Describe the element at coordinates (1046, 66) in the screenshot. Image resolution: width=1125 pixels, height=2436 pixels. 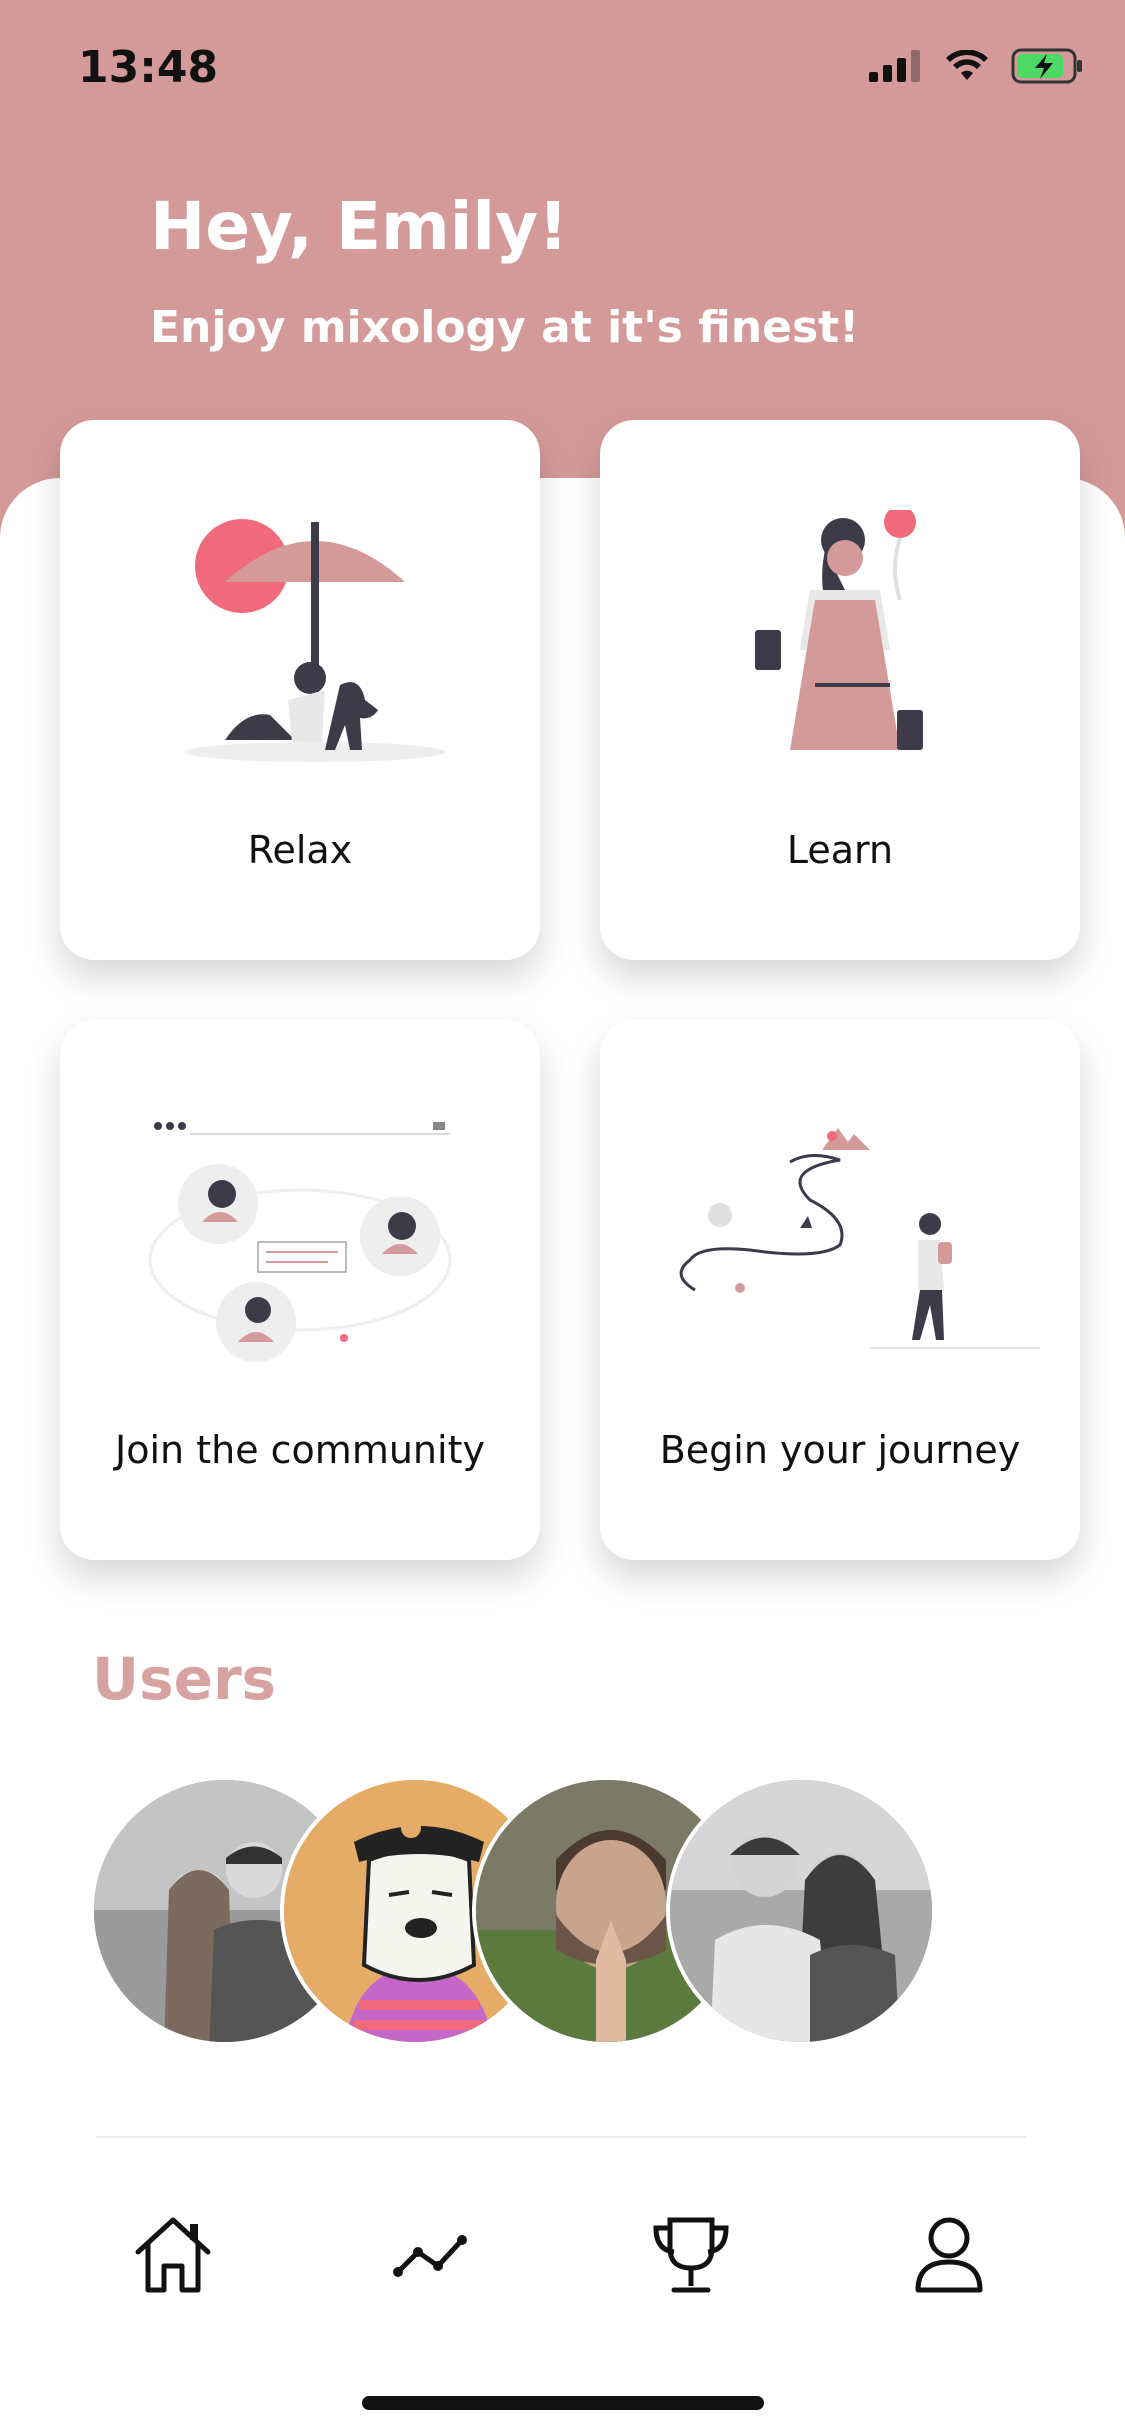
I see `battery-icon` at that location.